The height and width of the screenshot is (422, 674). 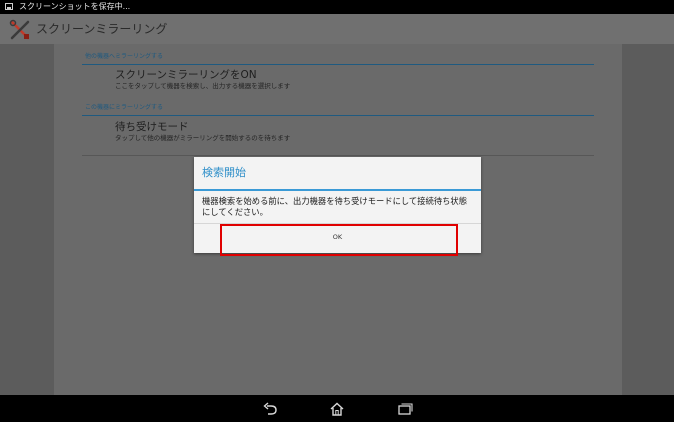 I want to click on action-bar: スクリーンミラーリング, so click(x=337, y=29).